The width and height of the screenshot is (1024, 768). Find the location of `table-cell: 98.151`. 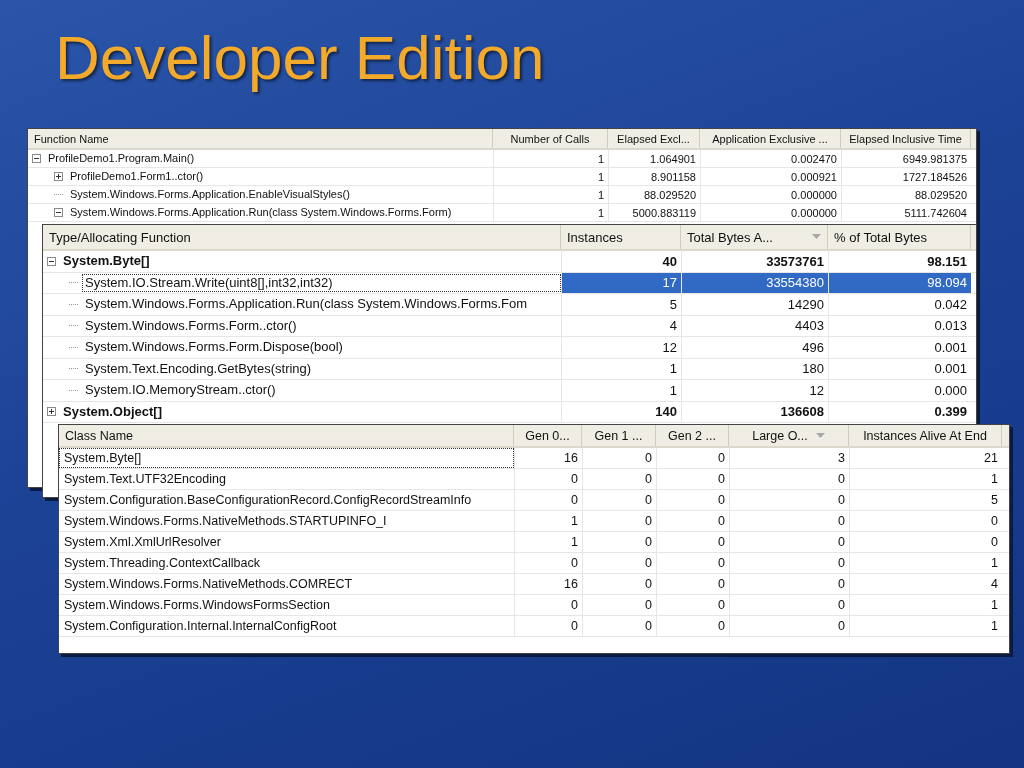

table-cell: 98.151 is located at coordinates (899, 261).